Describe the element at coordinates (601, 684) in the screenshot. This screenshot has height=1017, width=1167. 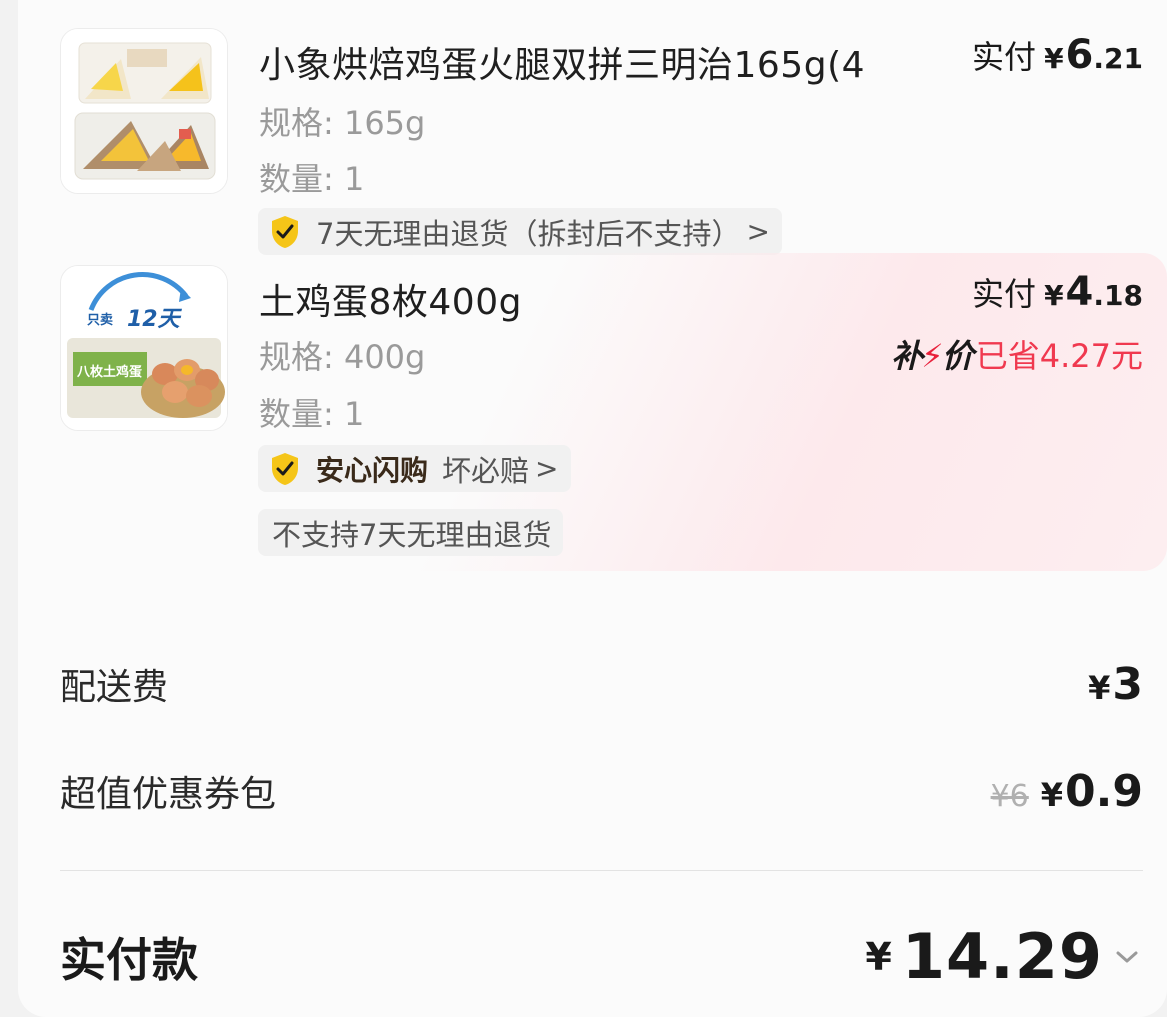
I see `delivery-fee-row: 配送费 ¥3` at that location.